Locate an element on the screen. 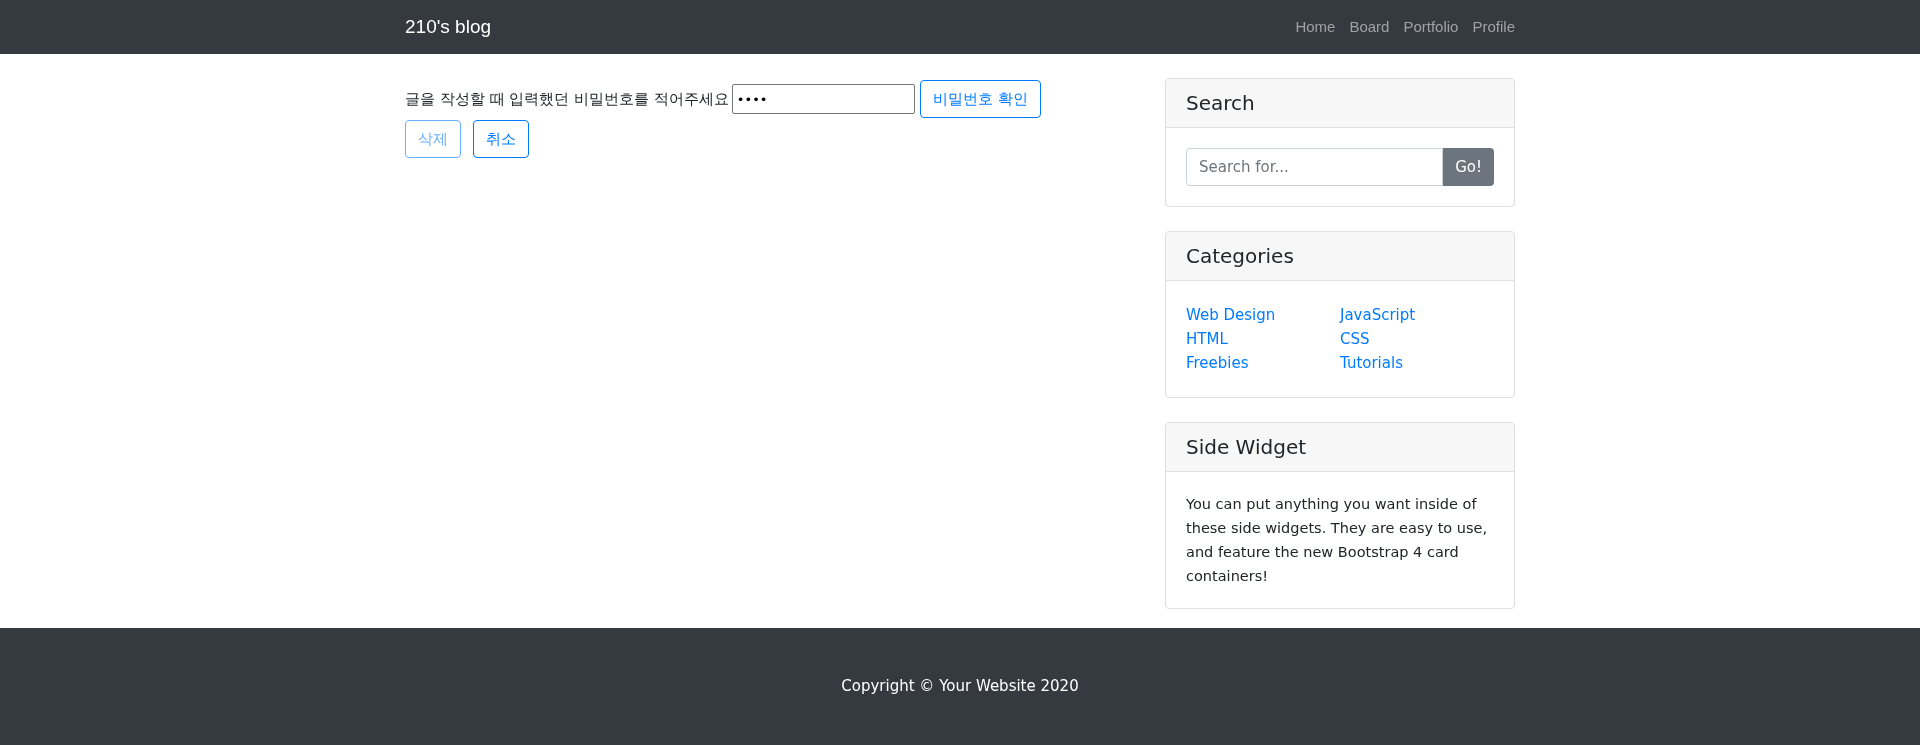  confirm-password-button: 비밀번호 확인 is located at coordinates (980, 99).